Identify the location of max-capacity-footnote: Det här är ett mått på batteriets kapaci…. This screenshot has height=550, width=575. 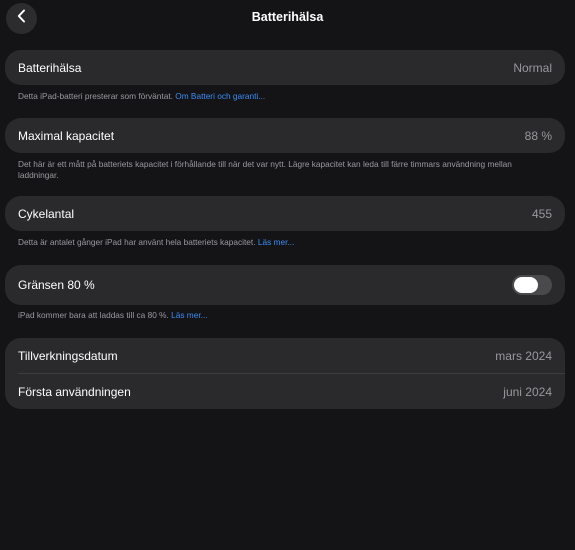
(283, 170).